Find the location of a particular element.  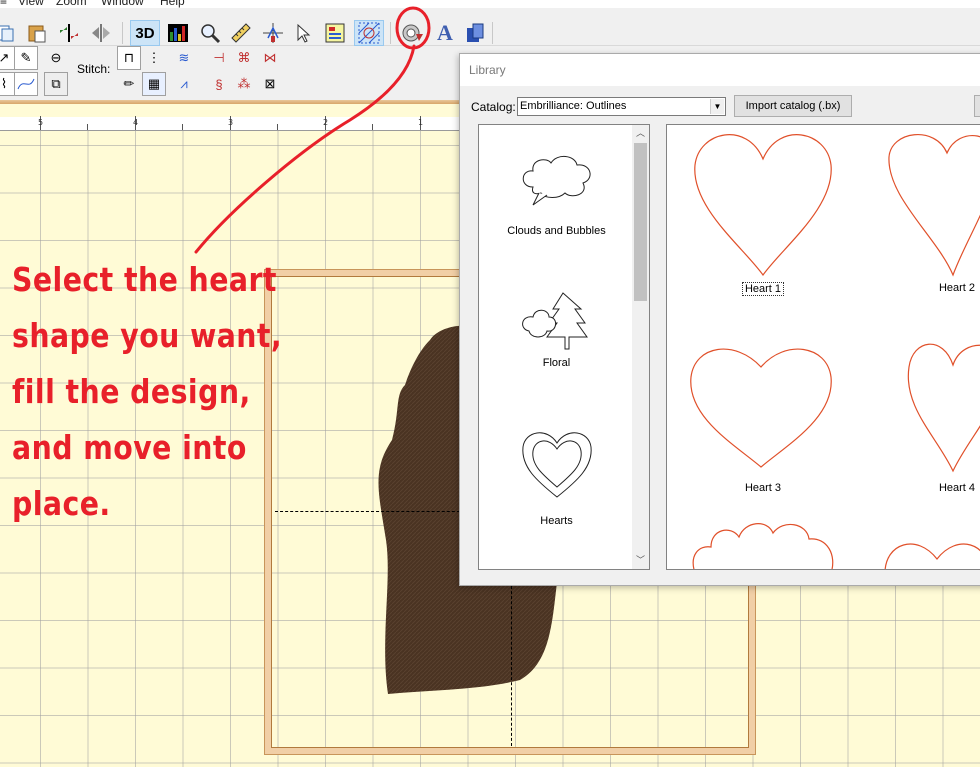

category-floral: Floral is located at coordinates (556, 330).